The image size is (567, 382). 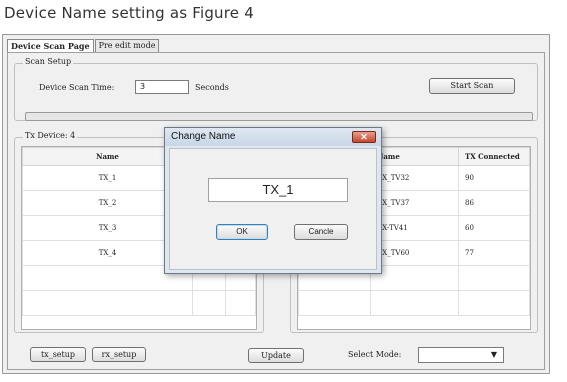 I want to click on select-mode-label: Select Mode:, so click(x=375, y=354).